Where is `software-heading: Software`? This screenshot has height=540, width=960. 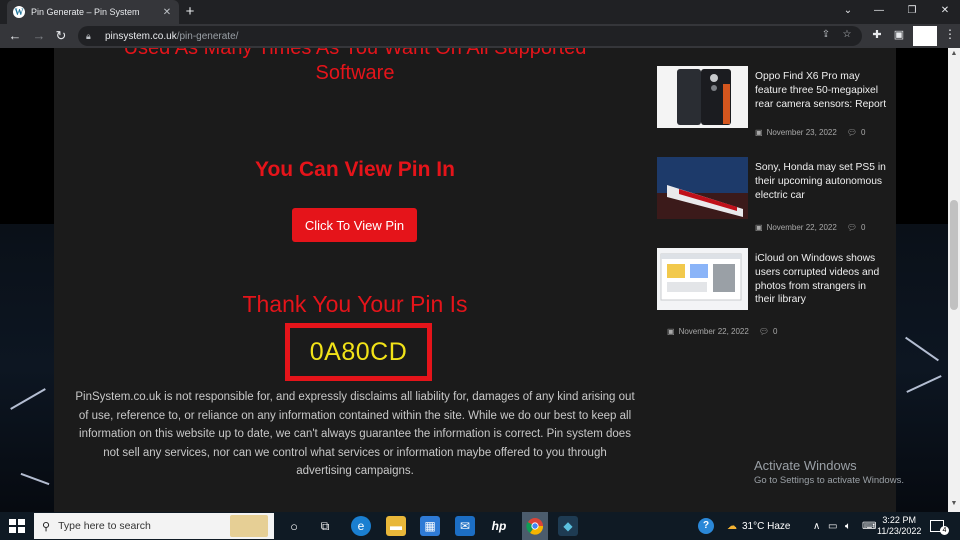
software-heading: Software is located at coordinates (355, 73).